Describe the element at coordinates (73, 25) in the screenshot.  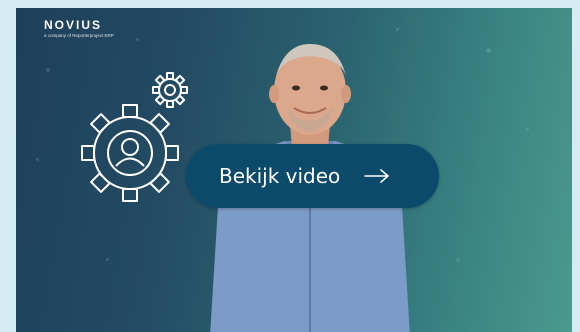
I see `brand-name: NOVIUS` at that location.